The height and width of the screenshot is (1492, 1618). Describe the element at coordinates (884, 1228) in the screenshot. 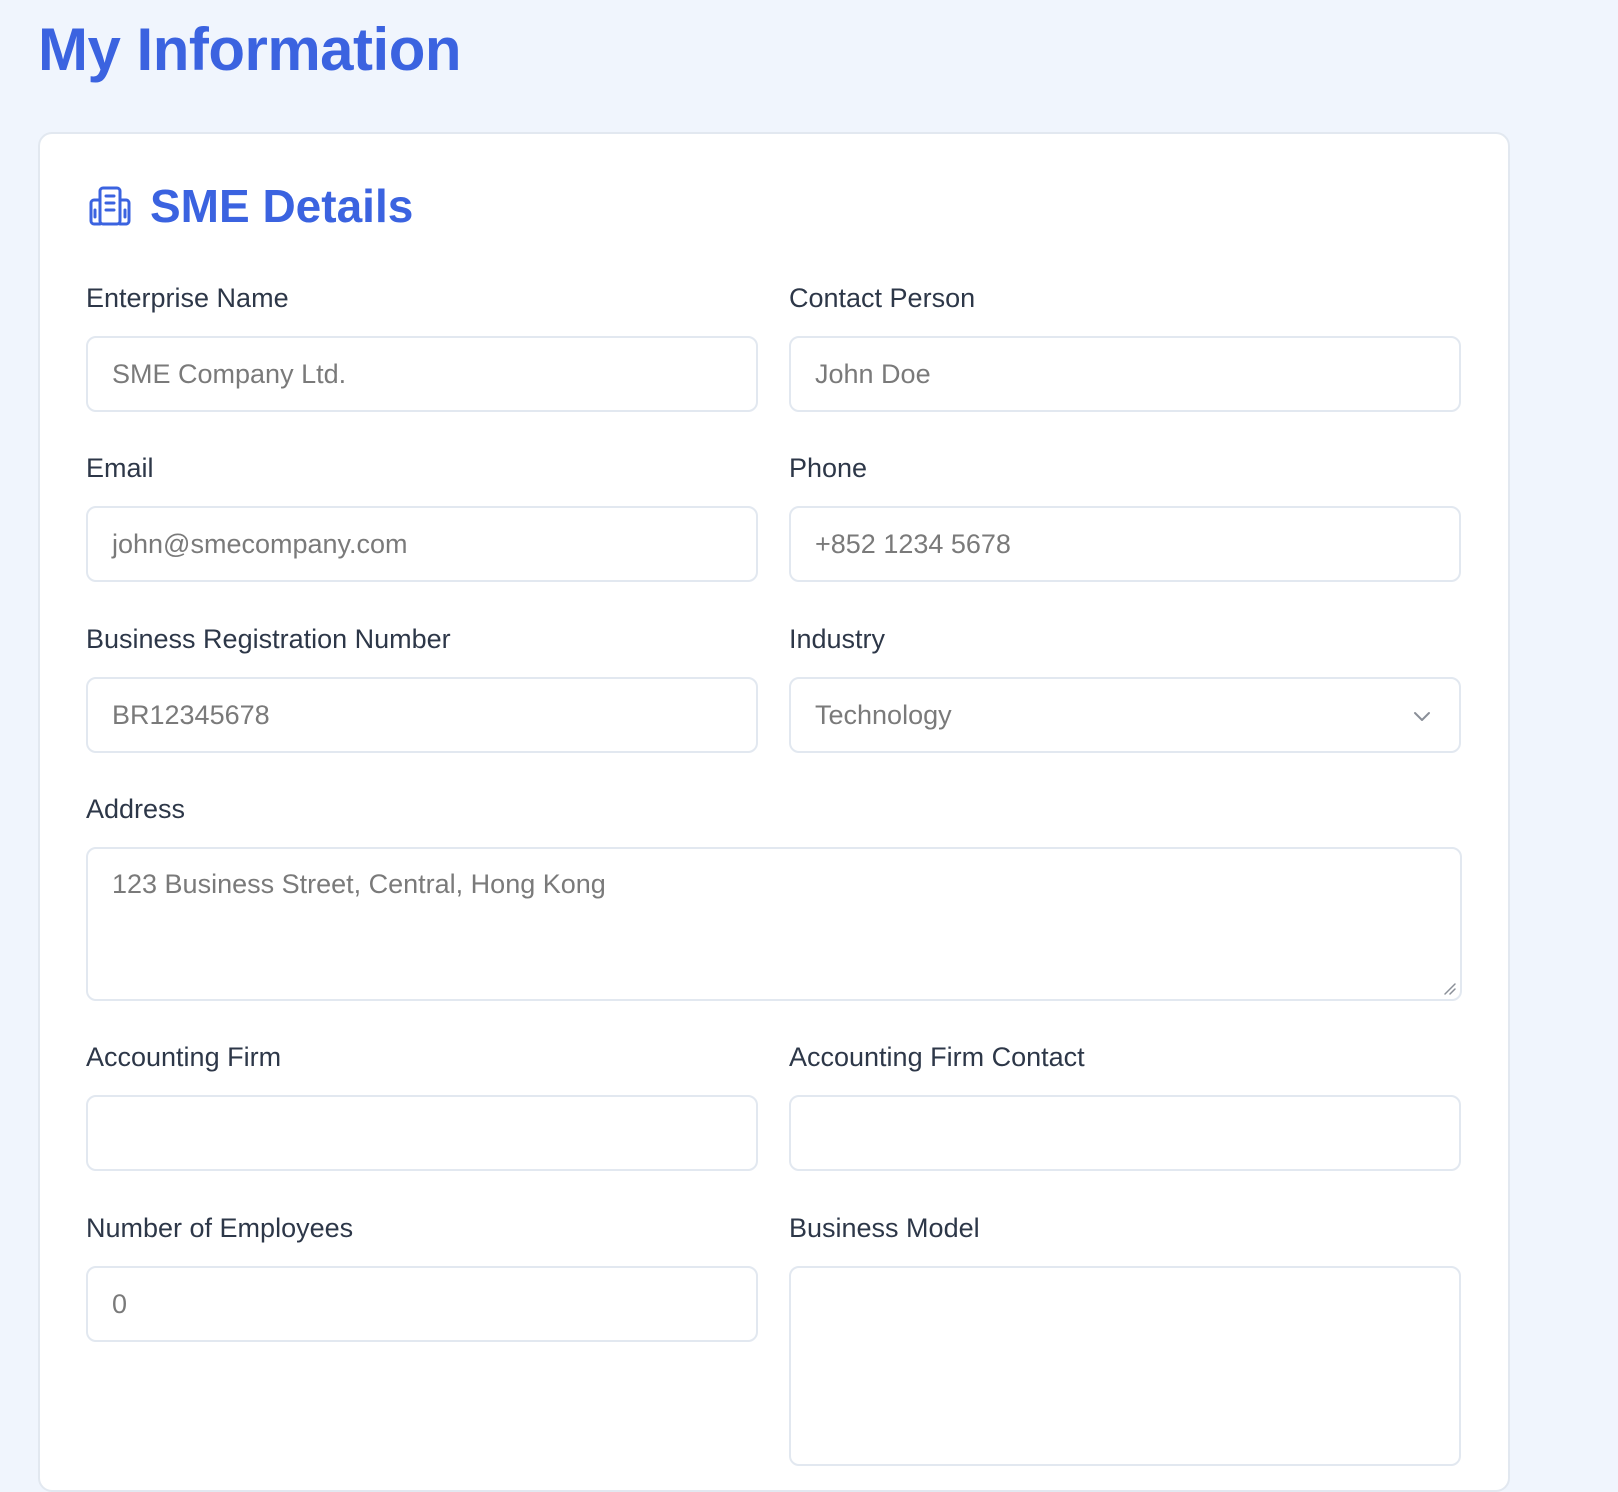

I see `business-model-label: Business Model` at that location.